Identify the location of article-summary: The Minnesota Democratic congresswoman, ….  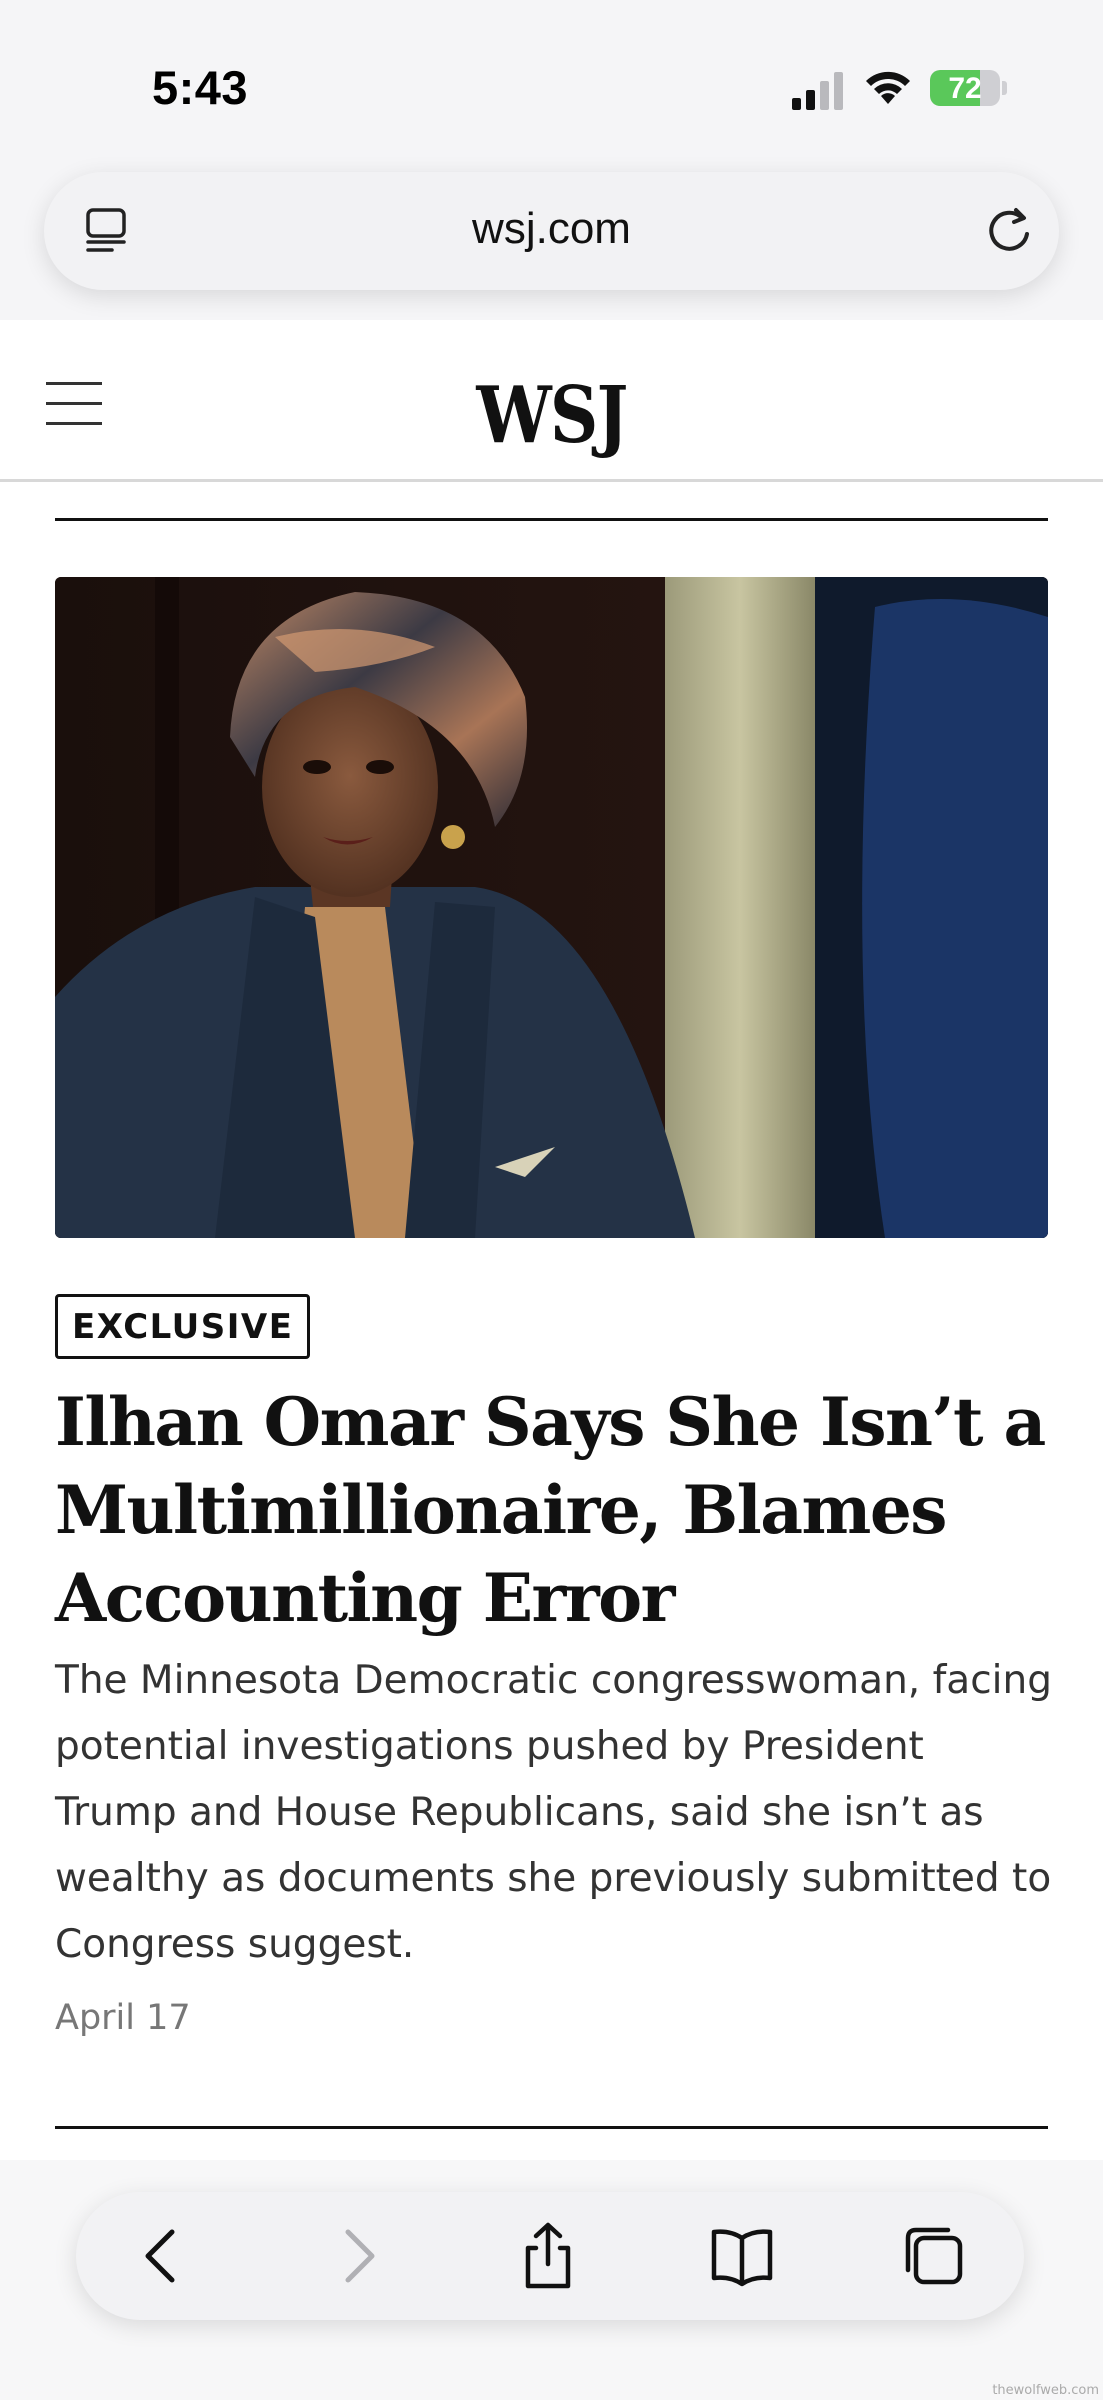
(553, 1812).